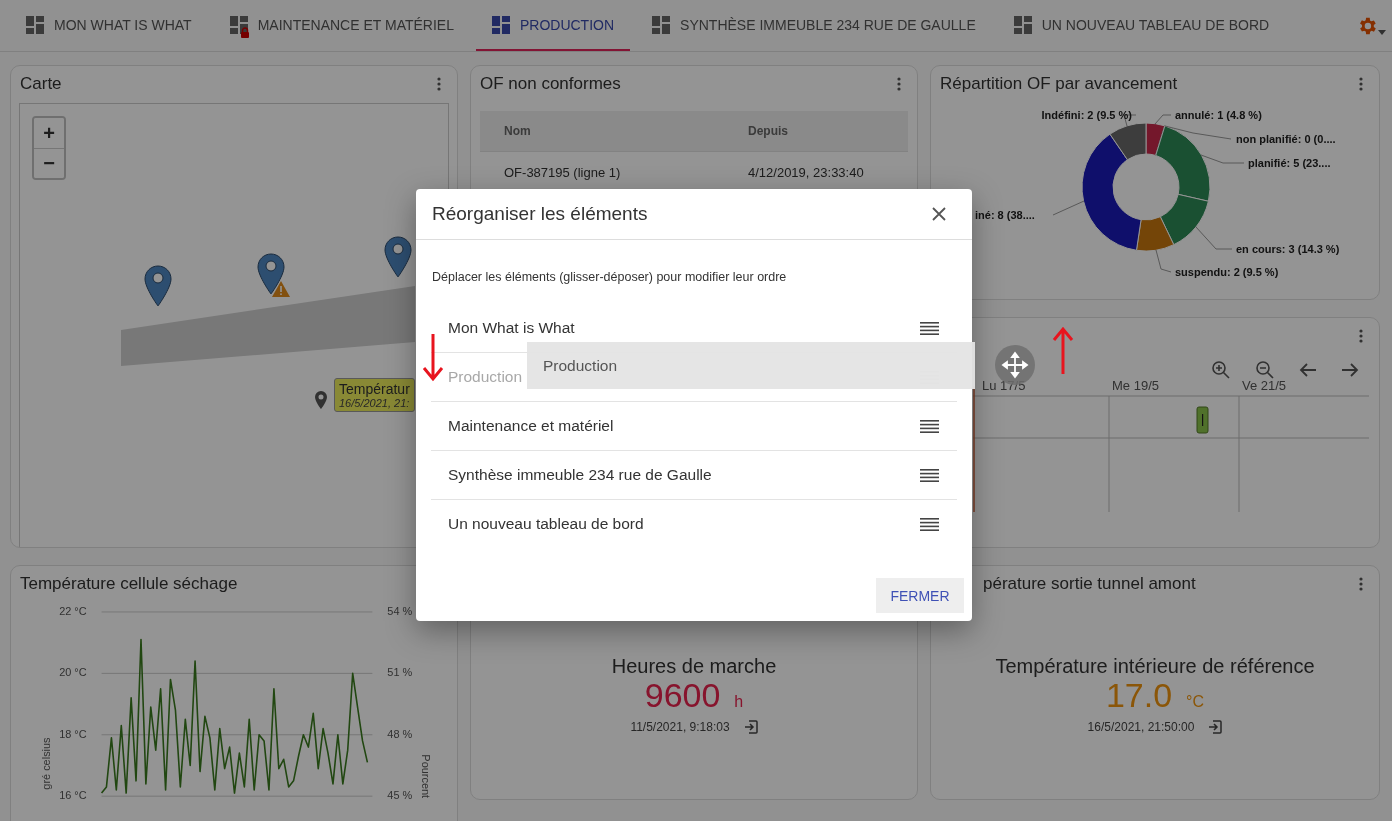  Describe the element at coordinates (73, 672) in the screenshot. I see `axis-tick: 20 °C` at that location.